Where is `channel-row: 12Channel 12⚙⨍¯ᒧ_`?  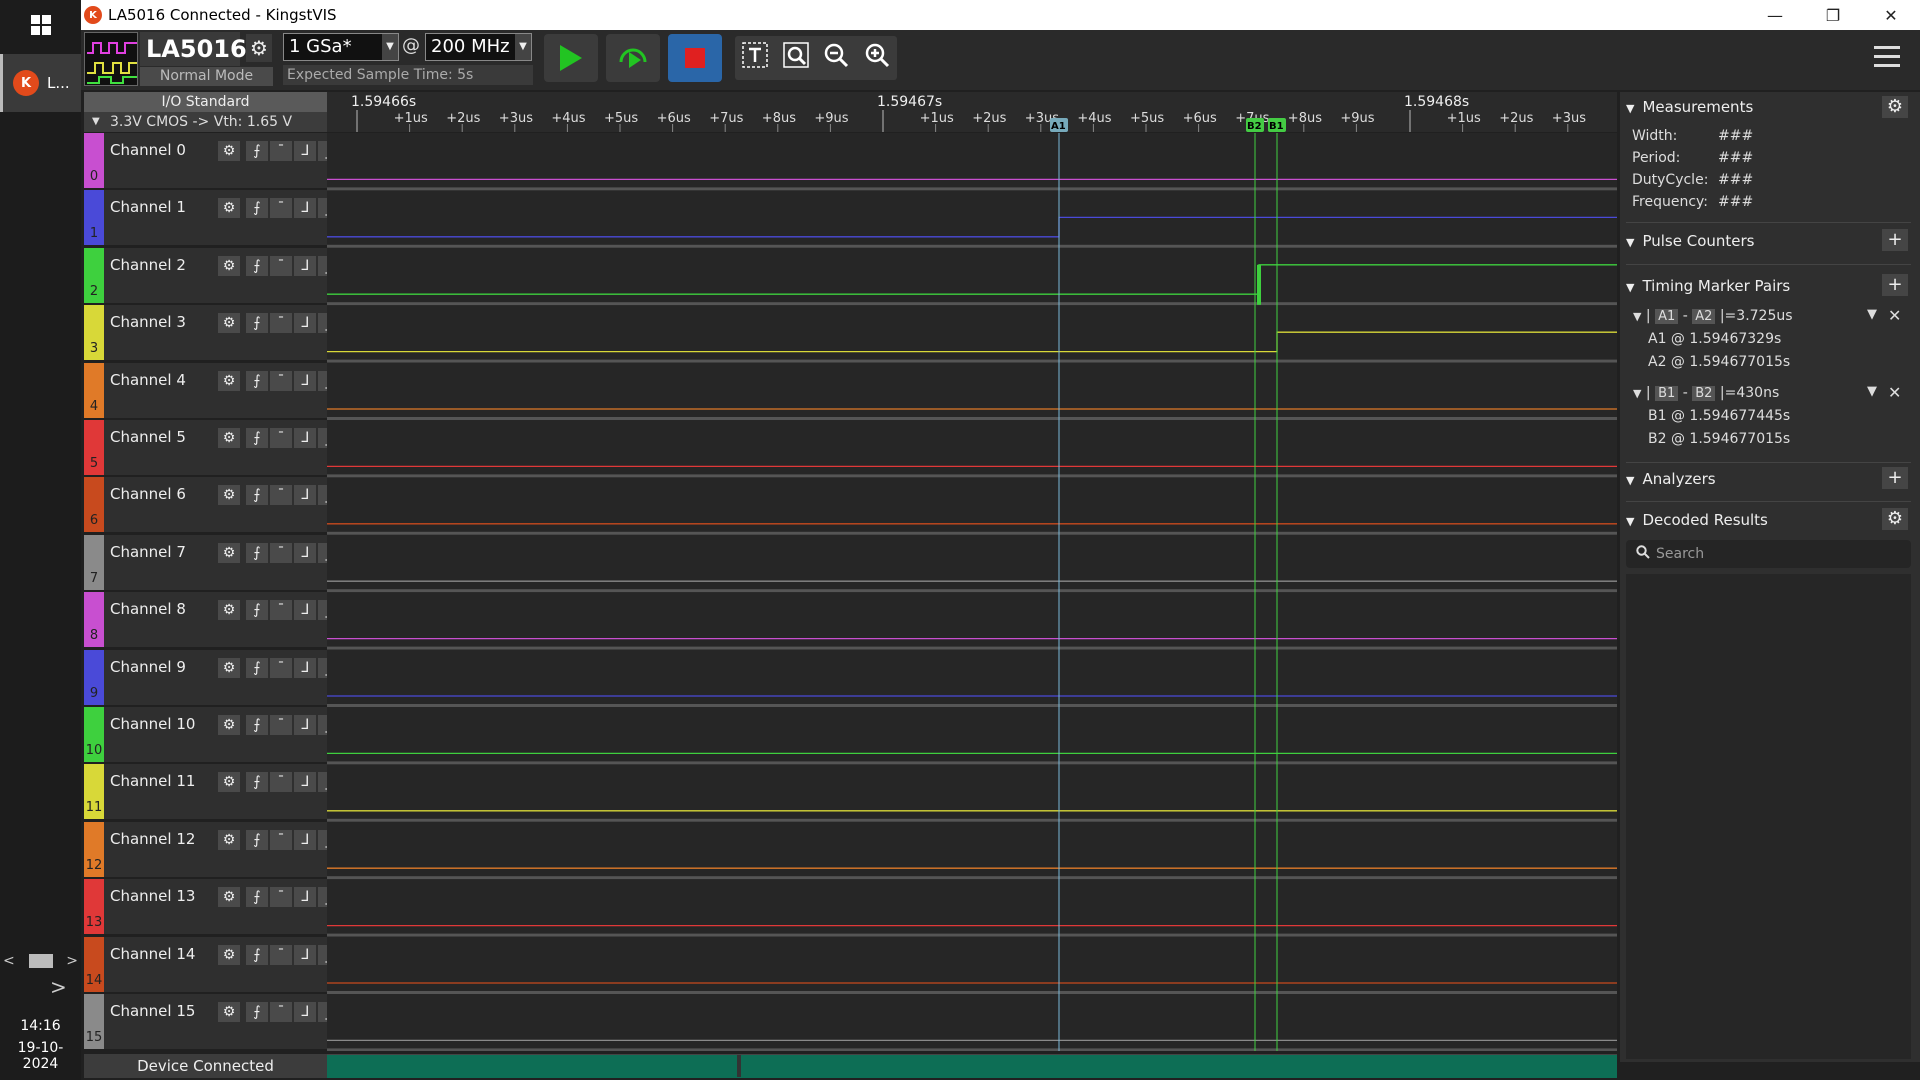 channel-row: 12Channel 12⚙⨍¯ᒧ_ is located at coordinates (212, 849).